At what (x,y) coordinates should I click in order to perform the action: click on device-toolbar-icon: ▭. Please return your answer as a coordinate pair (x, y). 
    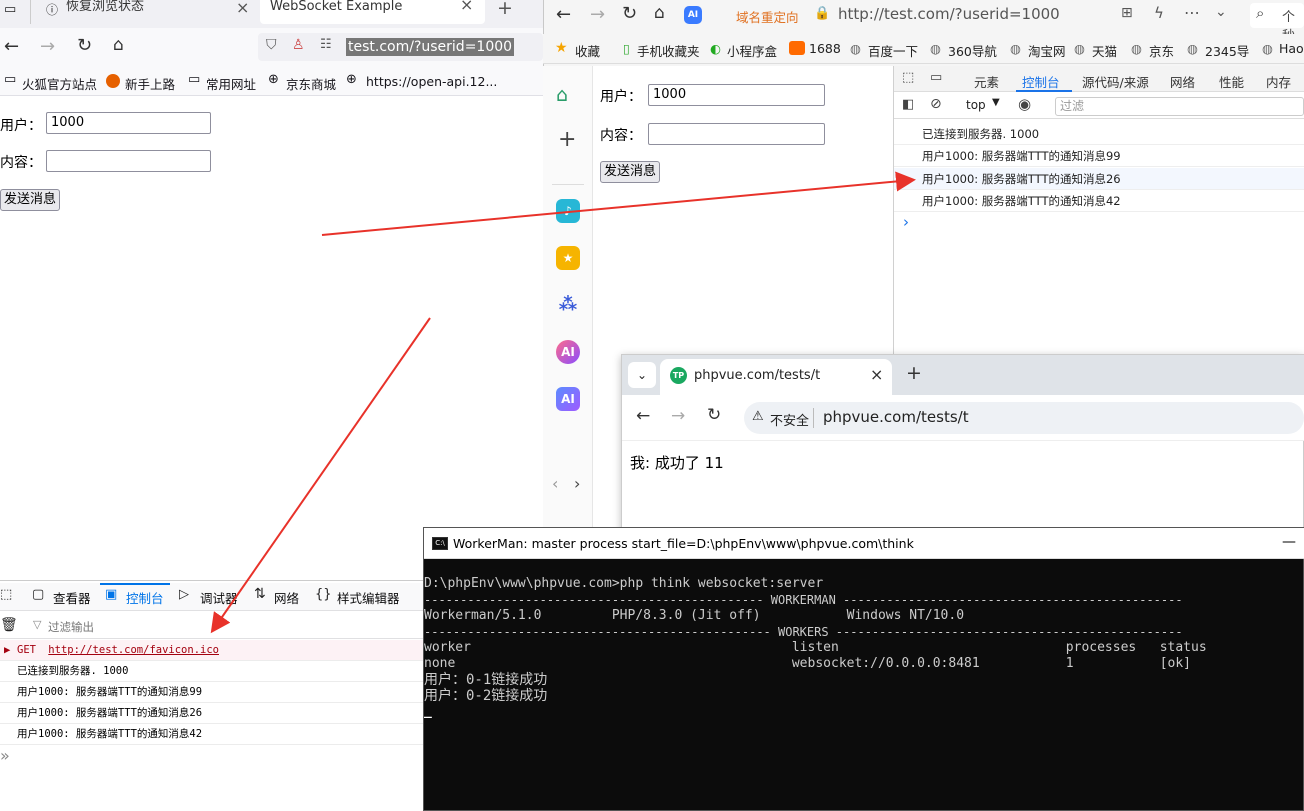
    Looking at the image, I should click on (936, 77).